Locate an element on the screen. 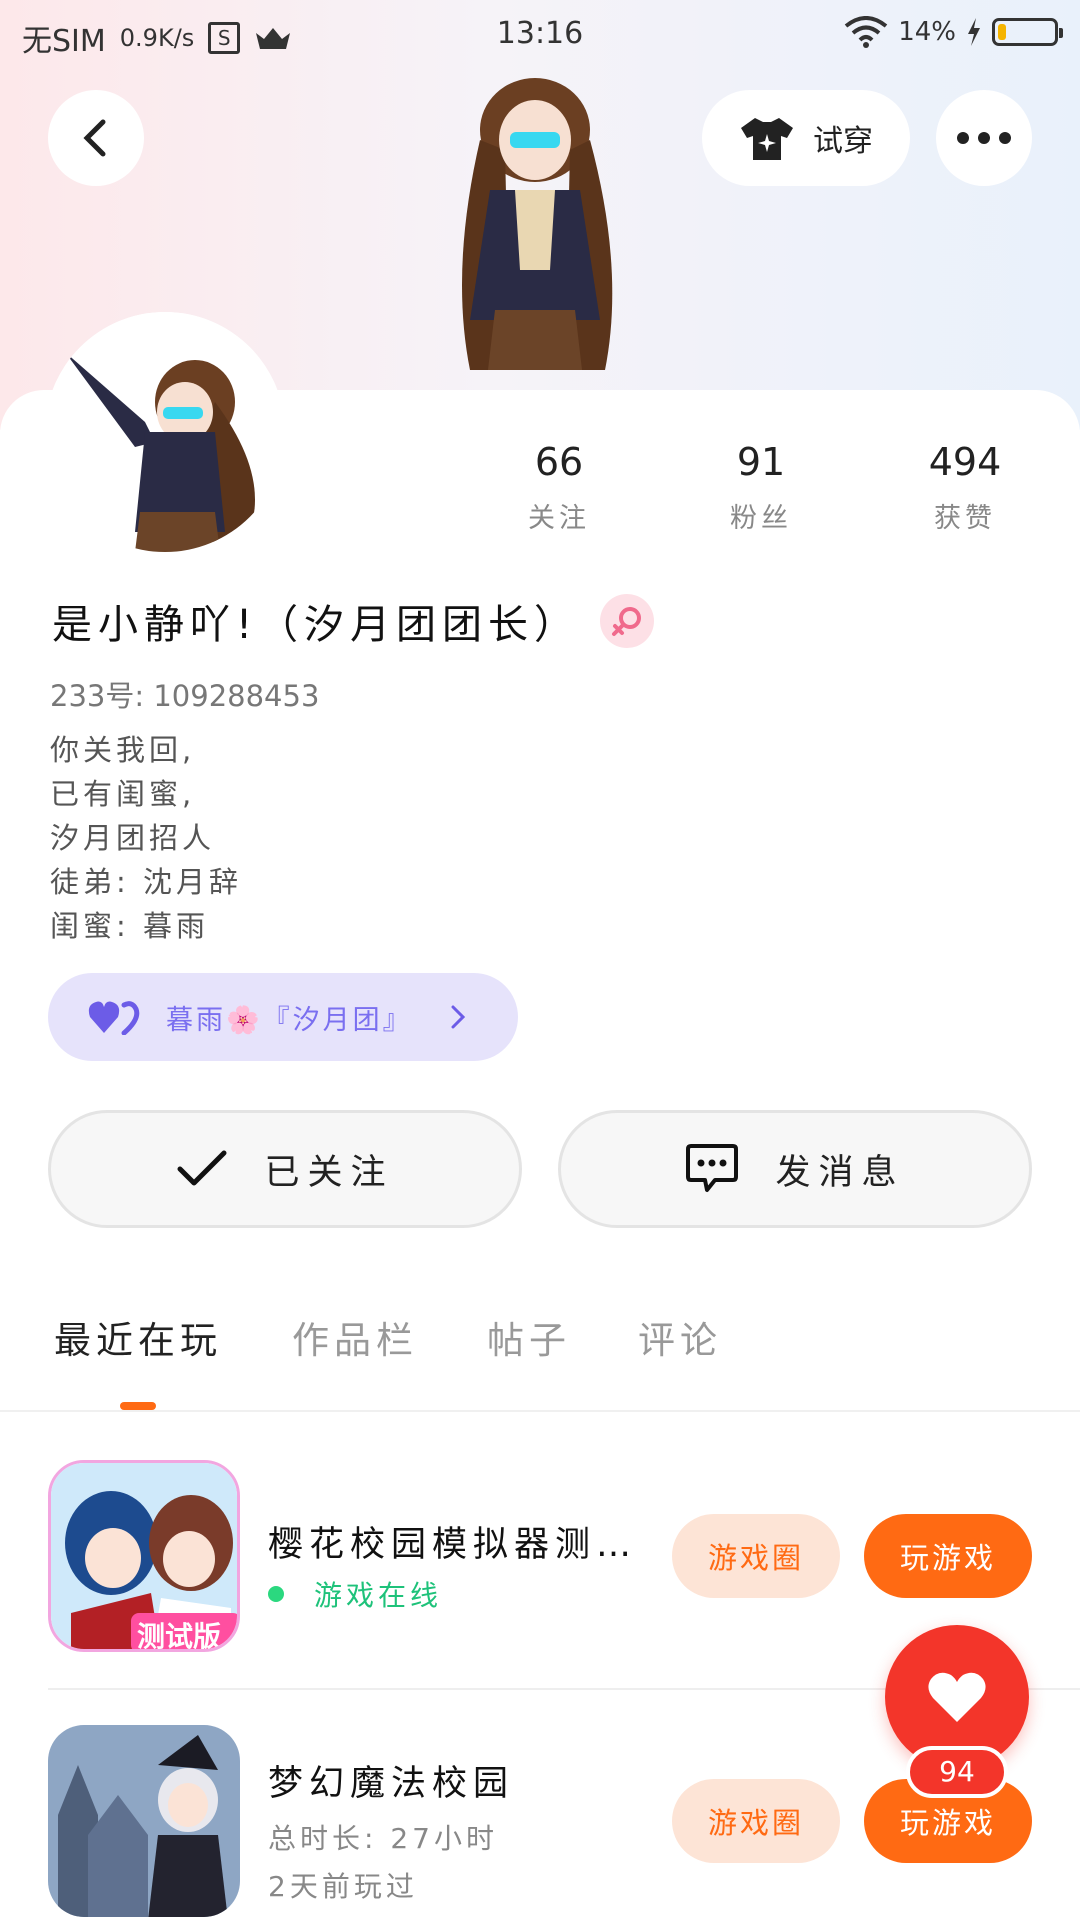 Image resolution: width=1080 pixels, height=1925 pixels. send-message-button: 发消息 is located at coordinates (795, 1169).